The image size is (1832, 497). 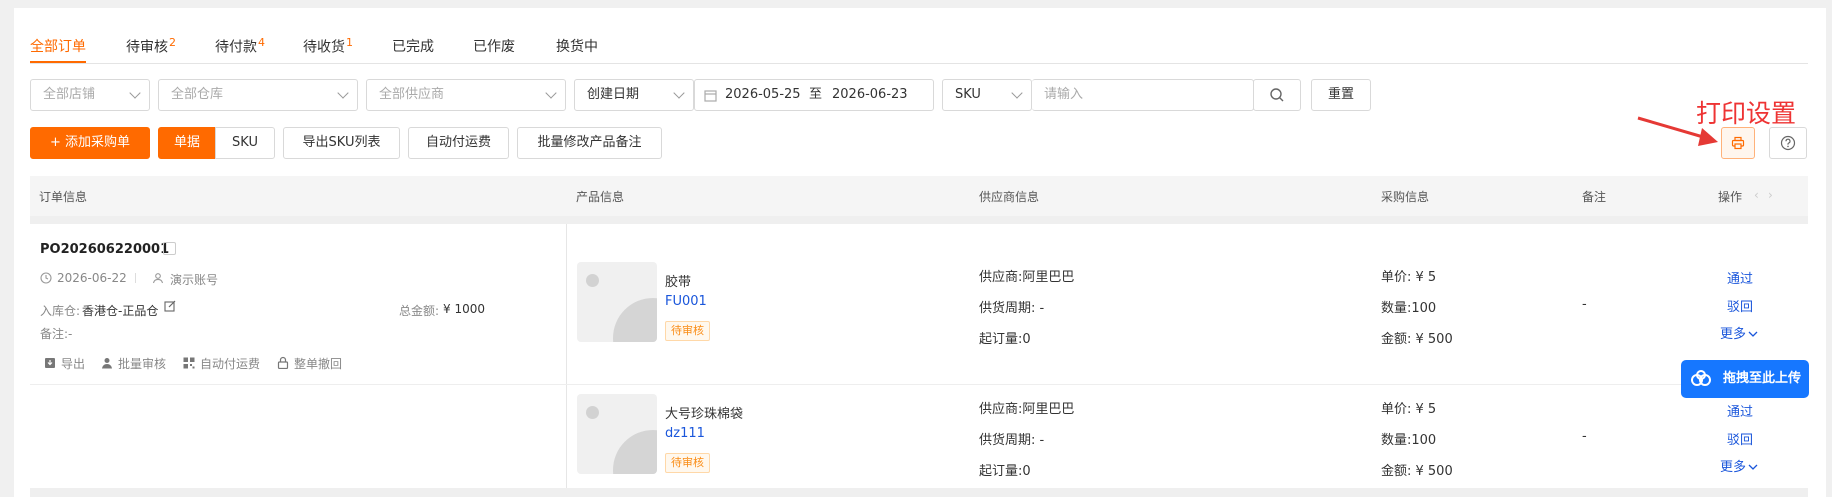 I want to click on column-divider, so click(x=566, y=356).